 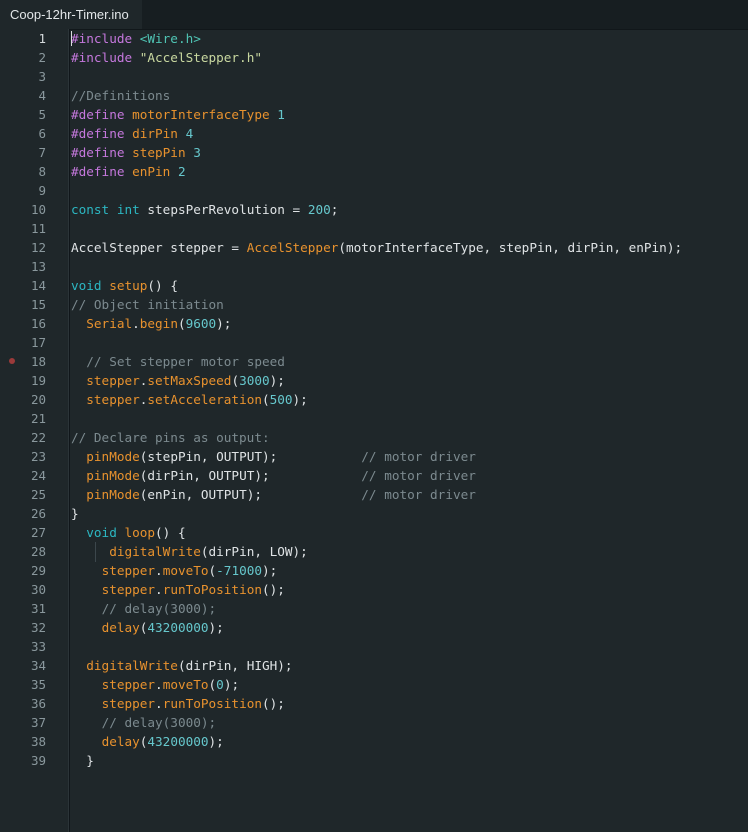 What do you see at coordinates (151, 171) in the screenshot?
I see `code-token: enPin` at bounding box center [151, 171].